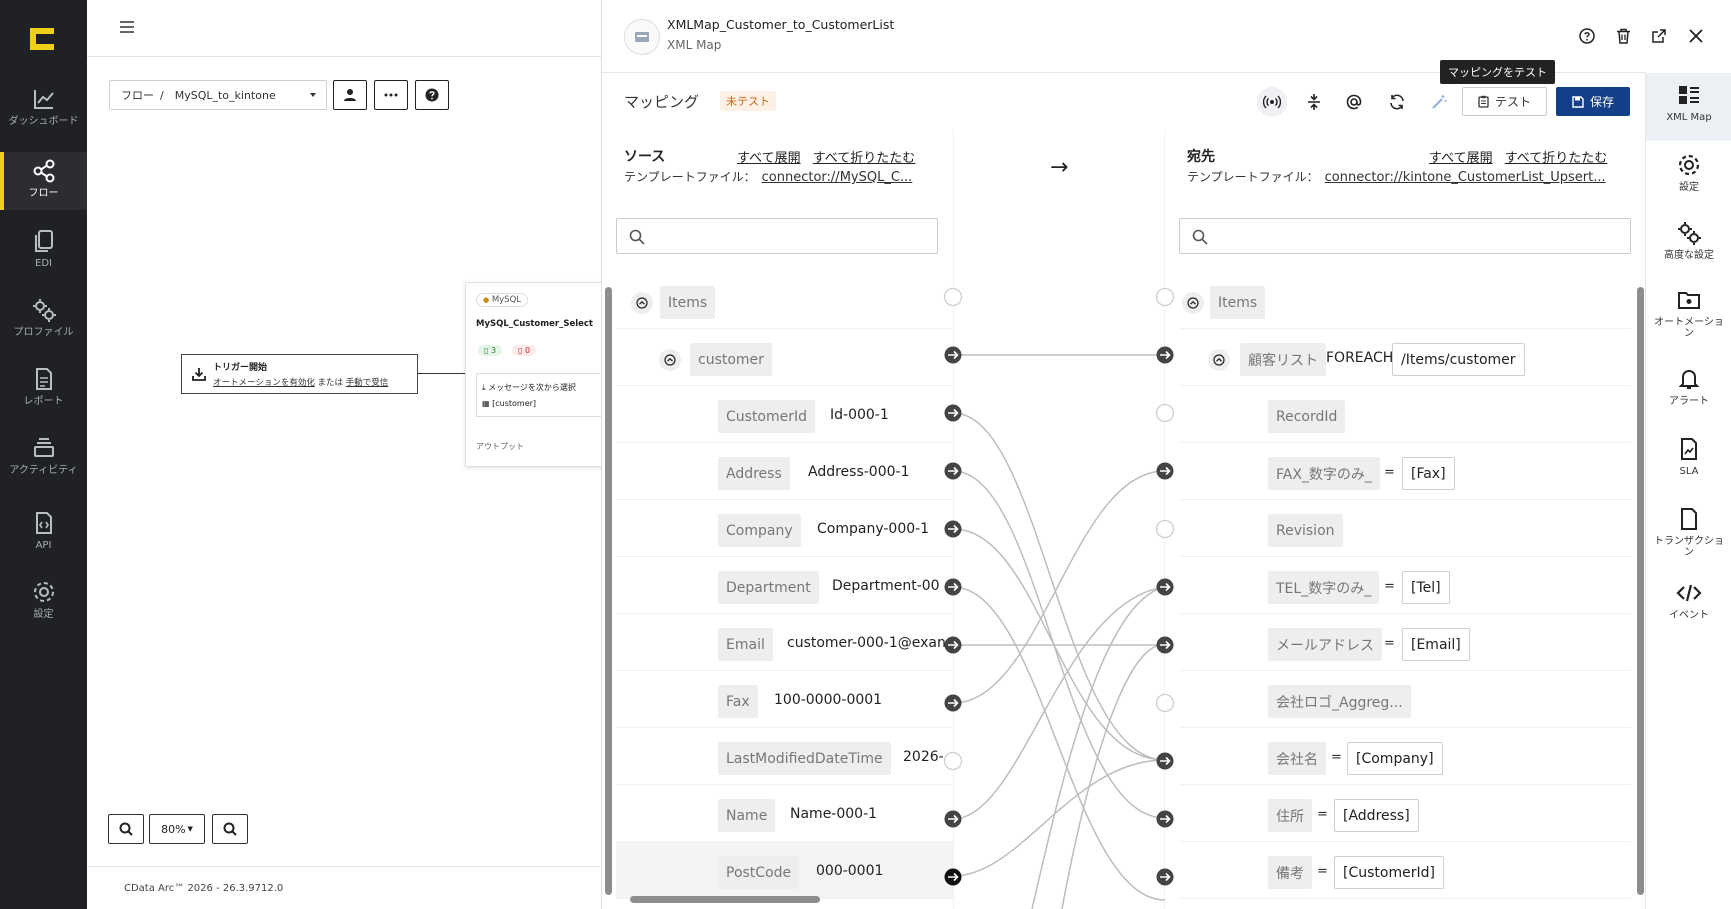  I want to click on destination-node-tag: FAX_数字のみ_, so click(1324, 473).